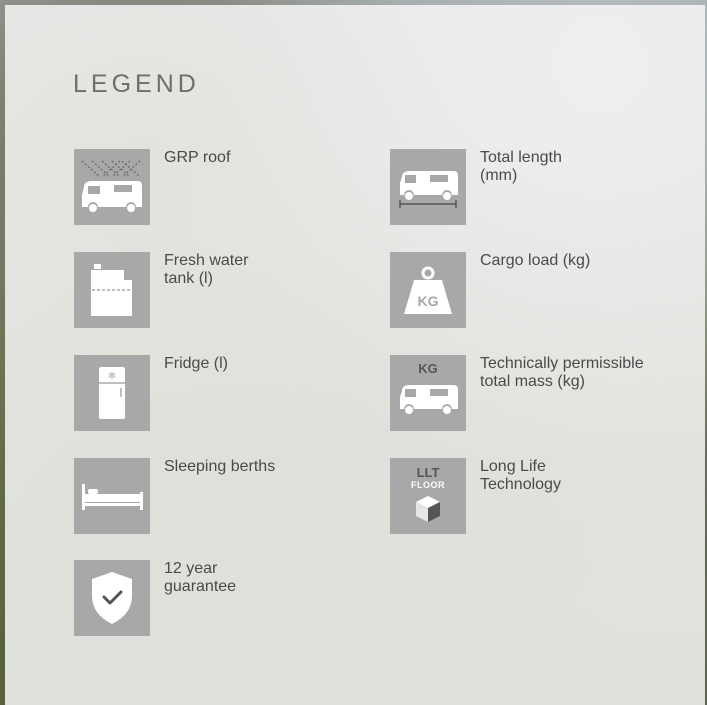 Image resolution: width=707 pixels, height=705 pixels. Describe the element at coordinates (540, 498) in the screenshot. I see `legend-item-long-life-technology: LLT FLOOR Long Life Technology` at that location.